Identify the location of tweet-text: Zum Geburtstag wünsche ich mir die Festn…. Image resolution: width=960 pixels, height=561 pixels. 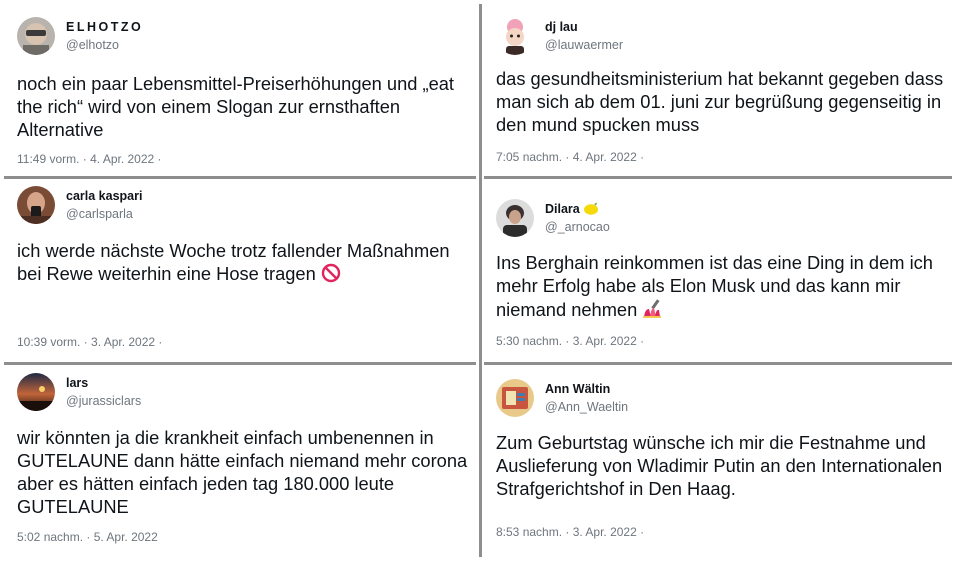
(719, 465).